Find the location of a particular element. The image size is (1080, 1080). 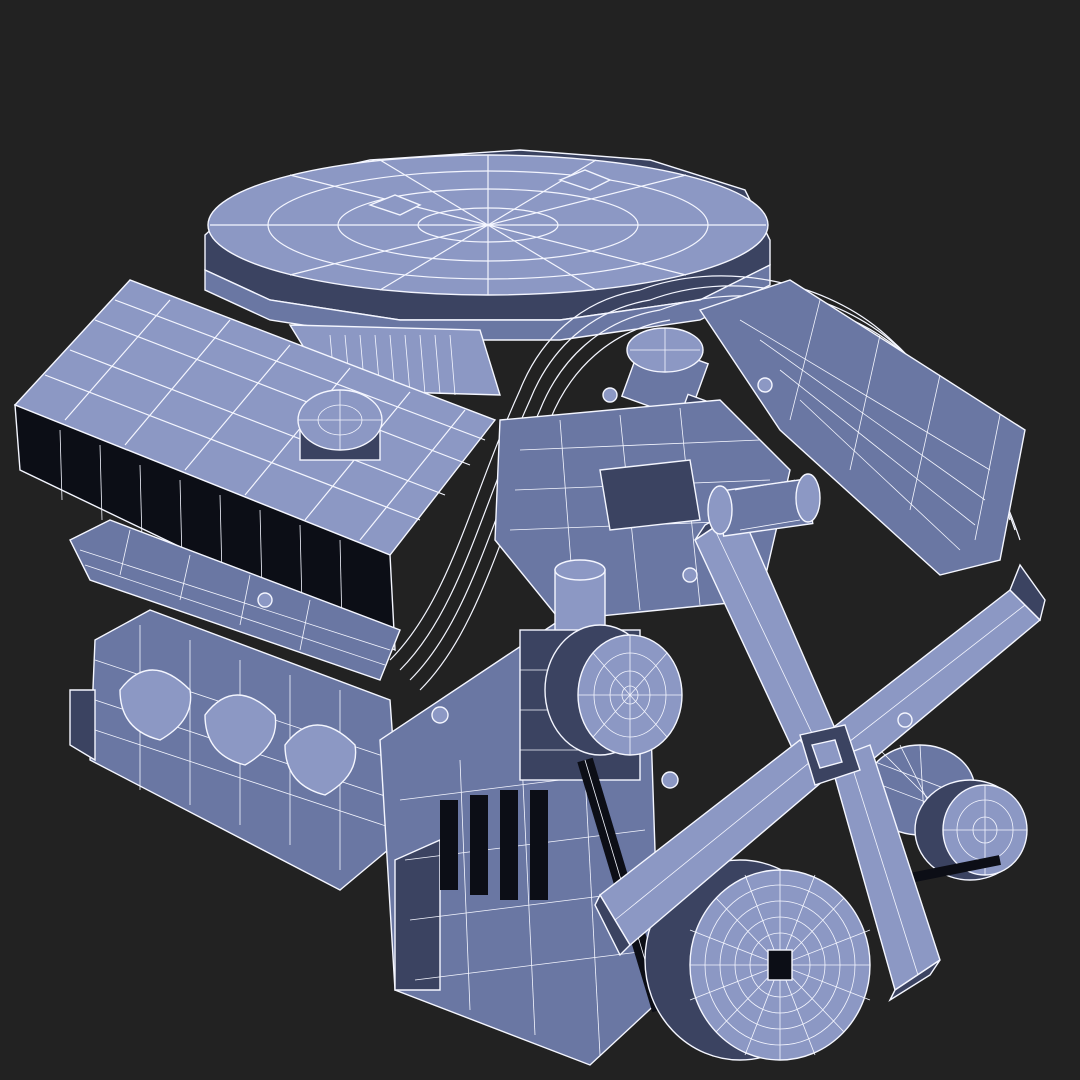

water-pump-pulley is located at coordinates (613, 690).